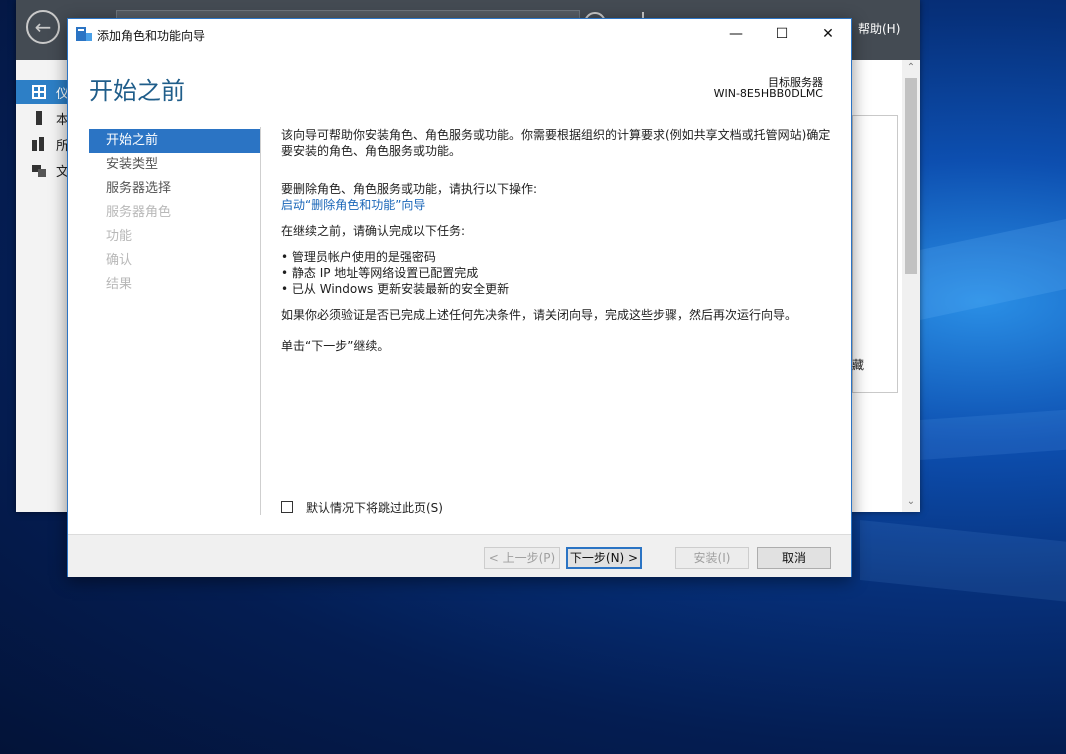  What do you see at coordinates (174, 165) in the screenshot?
I see `step-installation-type: 安装类型` at bounding box center [174, 165].